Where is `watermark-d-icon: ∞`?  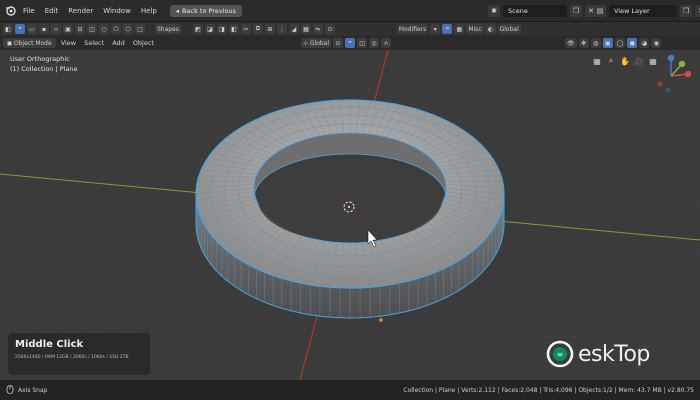 watermark-d-icon: ∞ is located at coordinates (560, 354).